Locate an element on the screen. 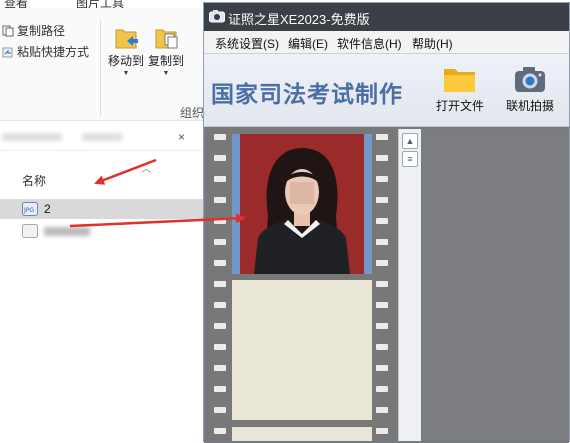 Image resolution: width=570 pixels, height=443 pixels. tethered-capture-button: 联机拍摄 is located at coordinates (530, 89).